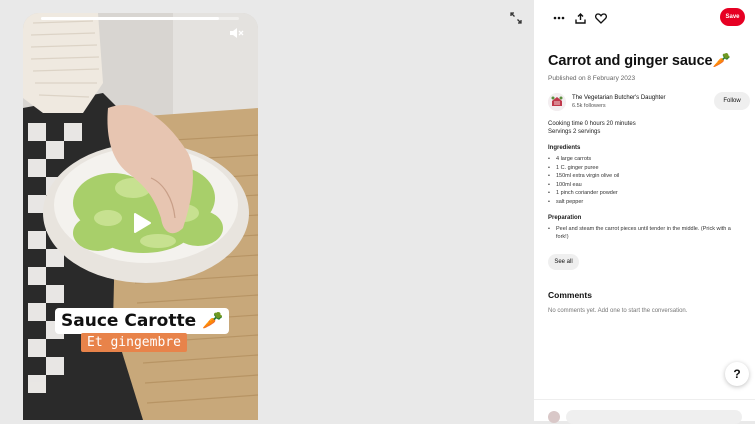  Describe the element at coordinates (644, 18) in the screenshot. I see `pin-toolbar: Save` at that location.